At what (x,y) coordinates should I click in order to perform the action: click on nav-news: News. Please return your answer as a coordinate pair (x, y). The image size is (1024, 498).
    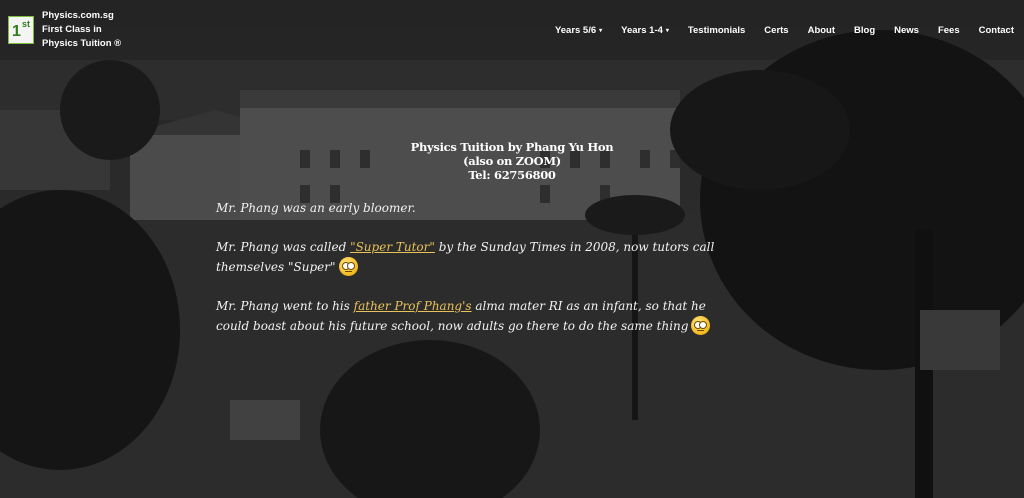
    Looking at the image, I should click on (907, 30).